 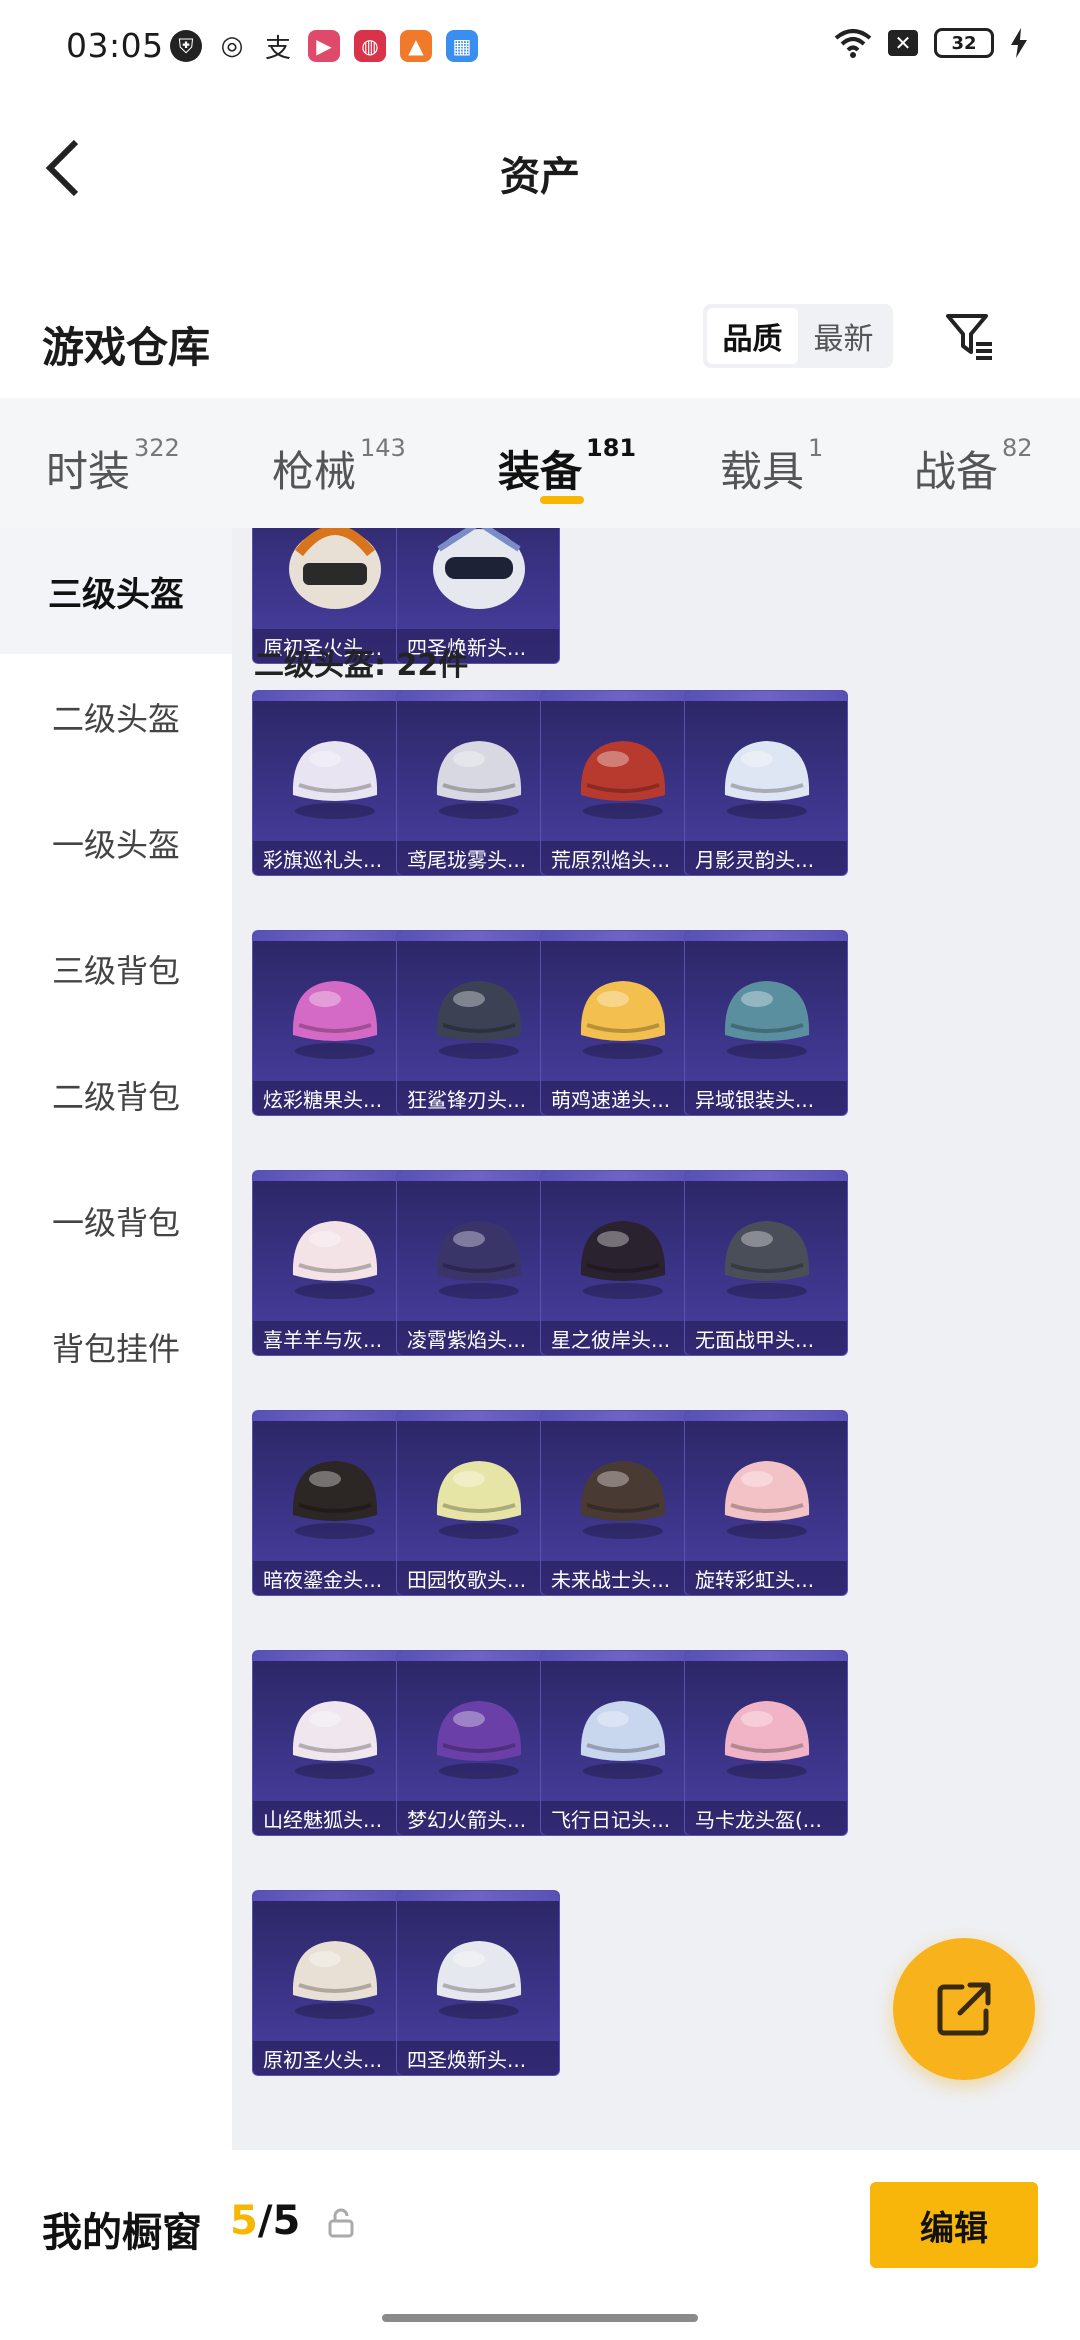 What do you see at coordinates (771, 466) in the screenshot?
I see `tab-vehicles: 载具 1` at bounding box center [771, 466].